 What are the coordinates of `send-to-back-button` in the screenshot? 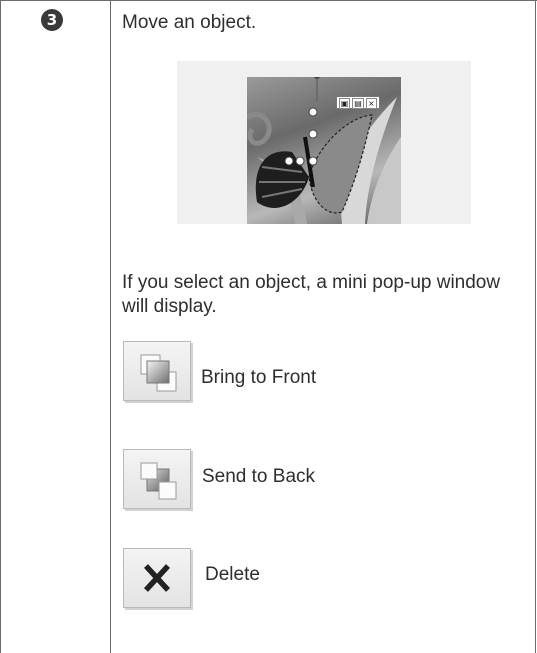 It's located at (157, 479).